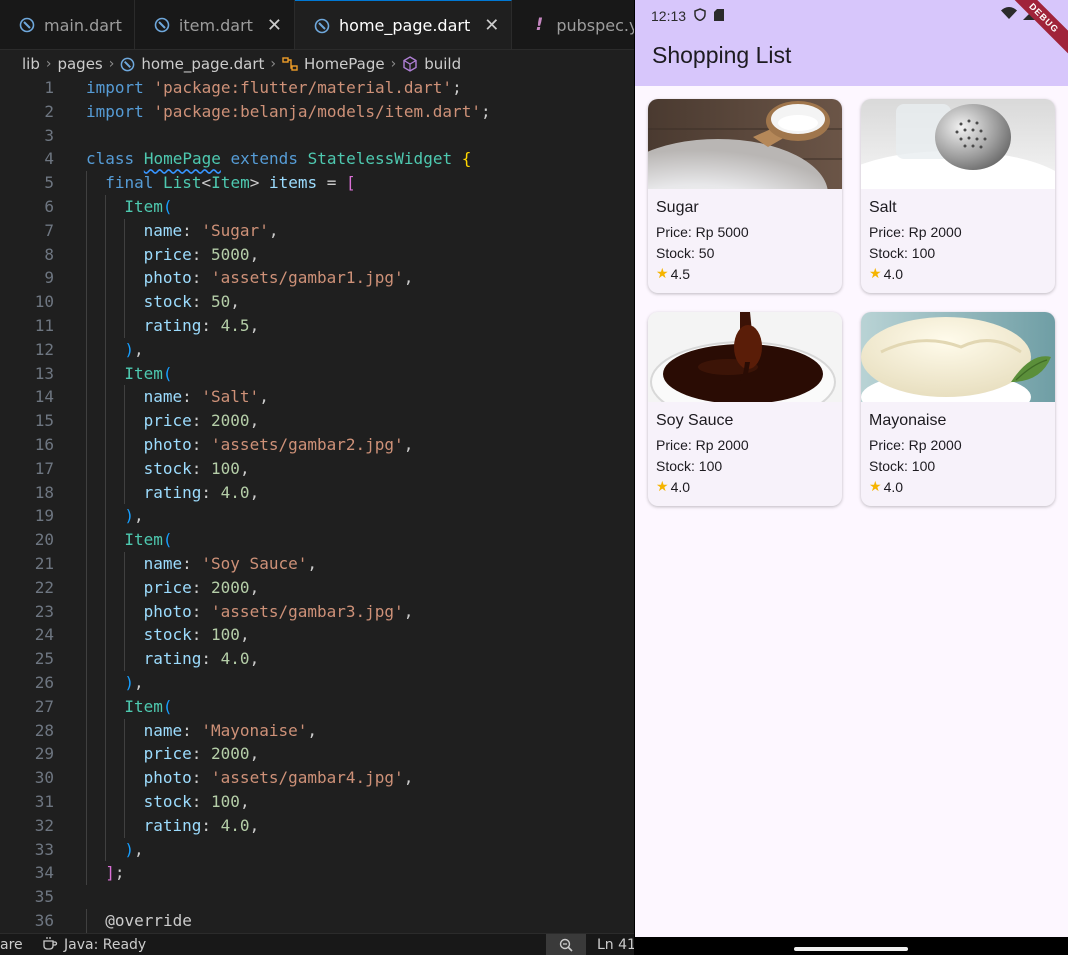 The height and width of the screenshot is (955, 1068). I want to click on code-line: 25 rating: 4.0,, so click(317, 659).